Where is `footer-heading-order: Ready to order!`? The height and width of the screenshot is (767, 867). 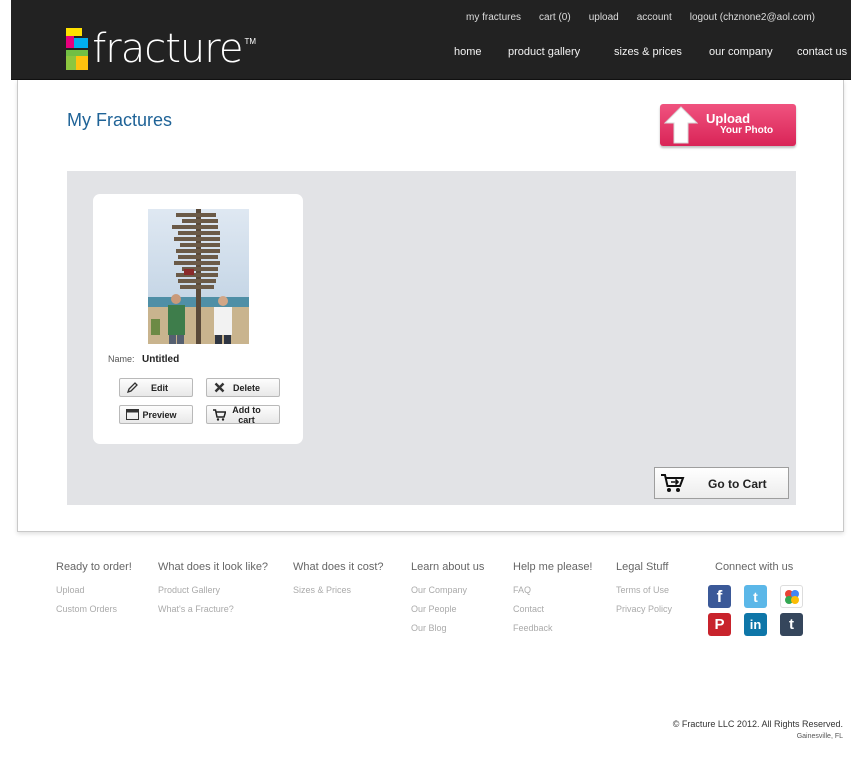
footer-heading-order: Ready to order! is located at coordinates (94, 567).